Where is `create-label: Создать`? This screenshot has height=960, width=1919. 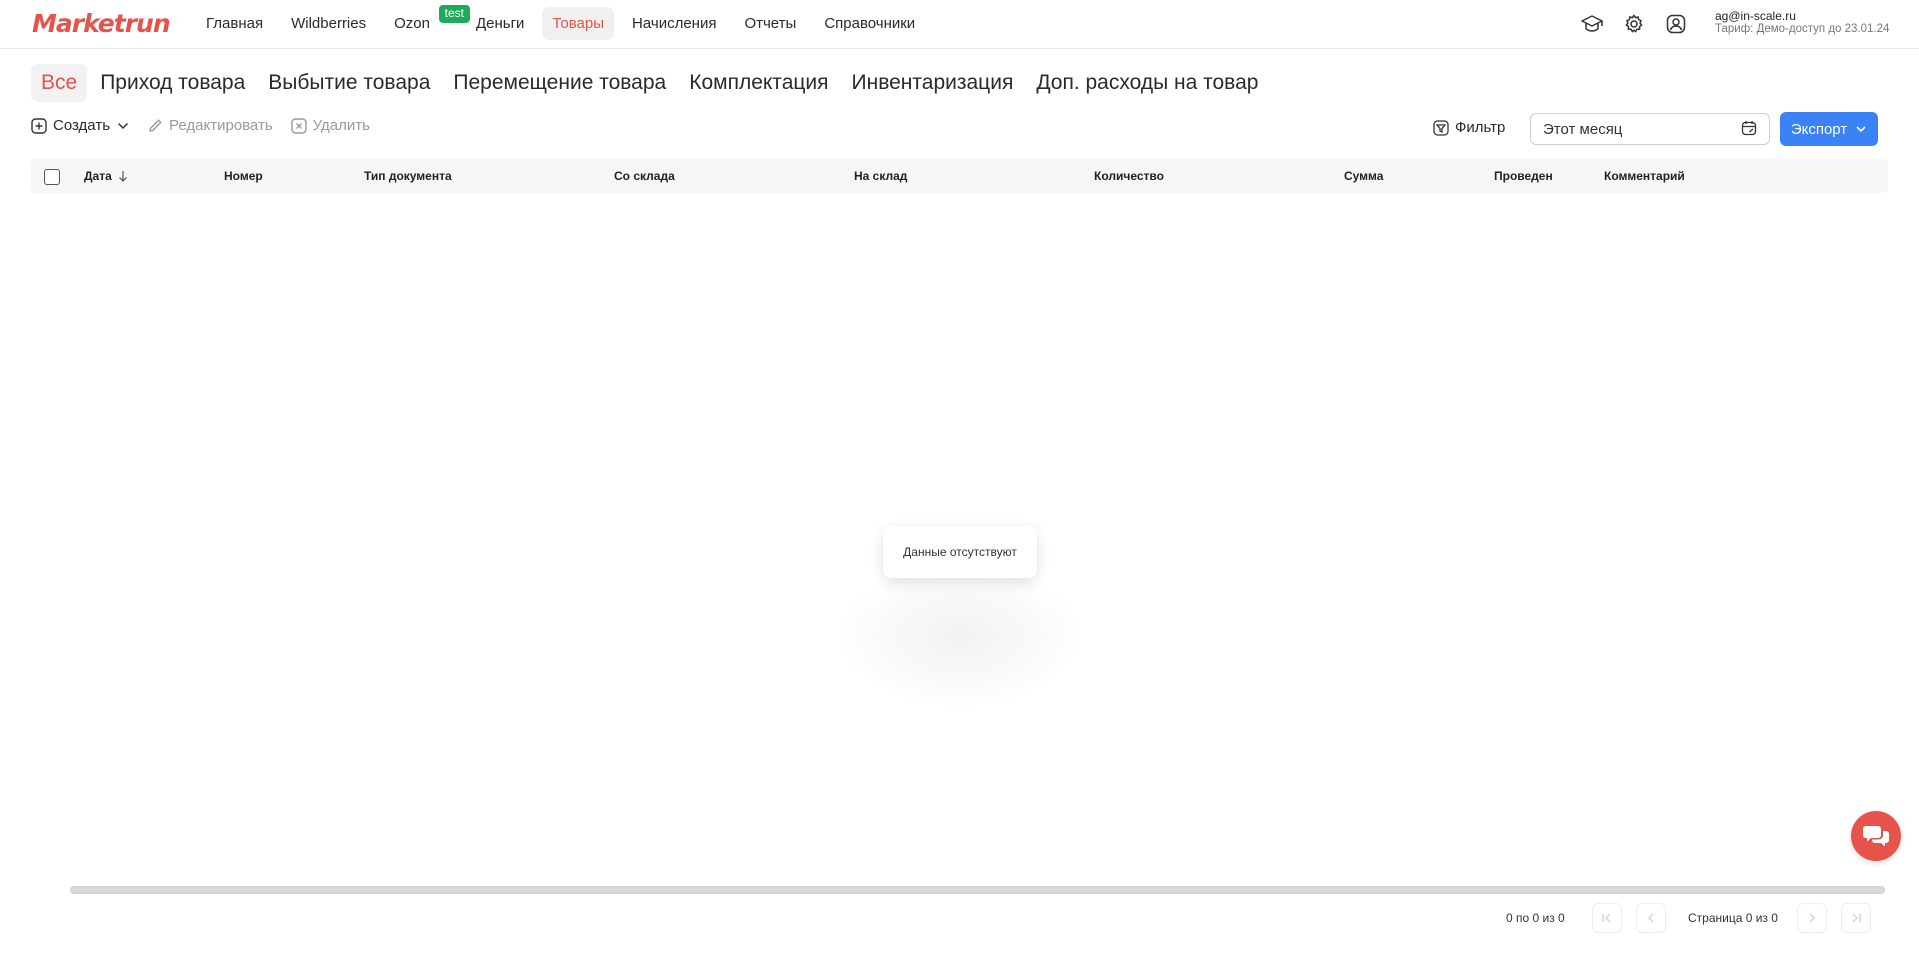
create-label: Создать is located at coordinates (82, 125).